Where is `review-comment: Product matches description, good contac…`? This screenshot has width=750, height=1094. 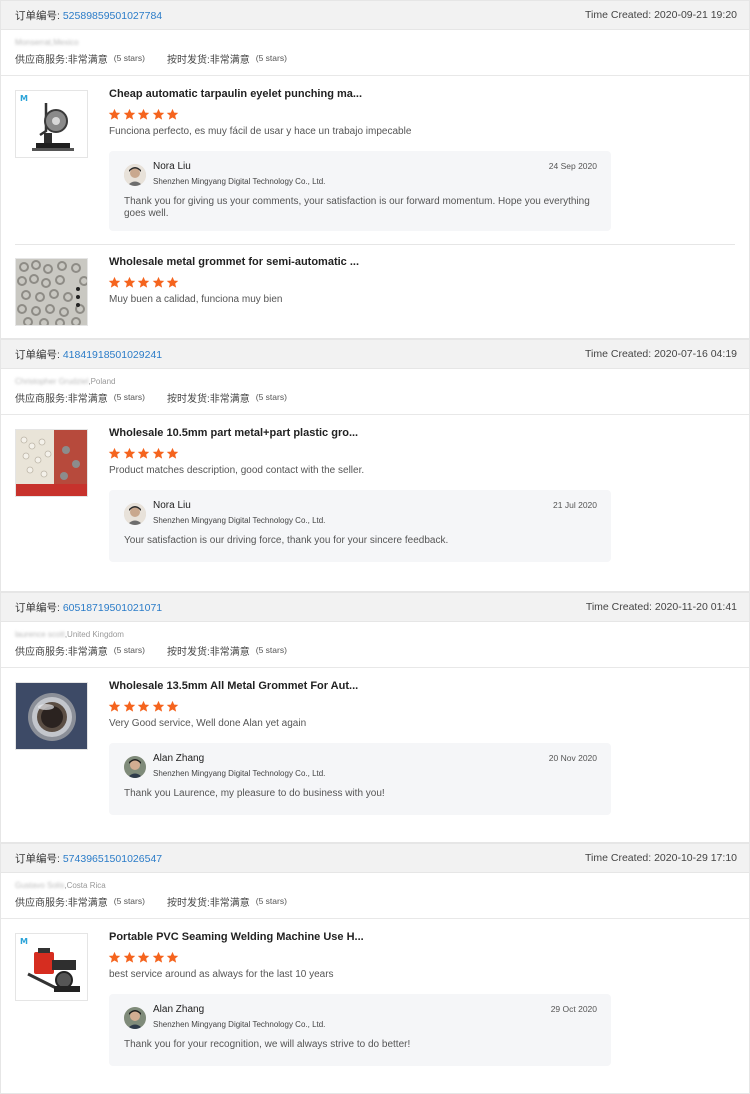 review-comment: Product matches description, good contac… is located at coordinates (237, 470).